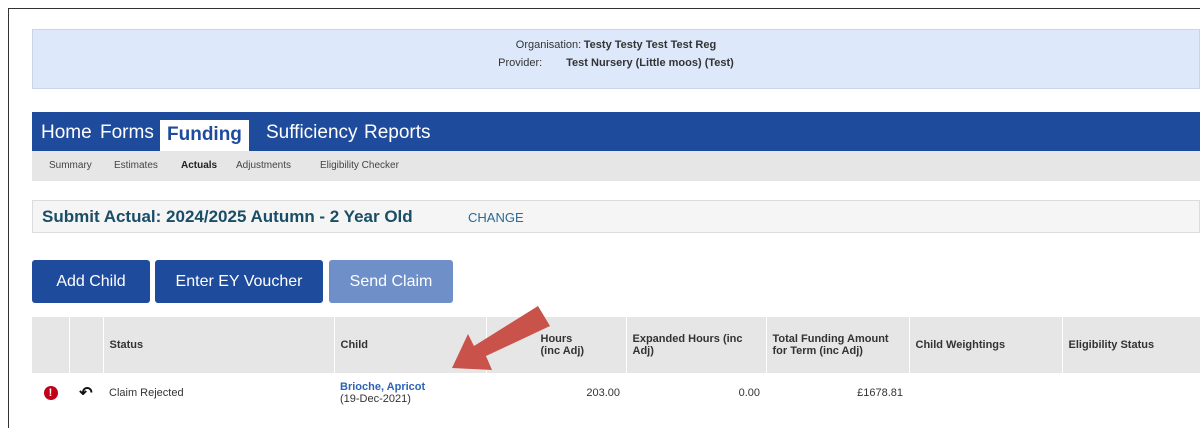  Describe the element at coordinates (219, 345) in the screenshot. I see `header-status: Status` at that location.